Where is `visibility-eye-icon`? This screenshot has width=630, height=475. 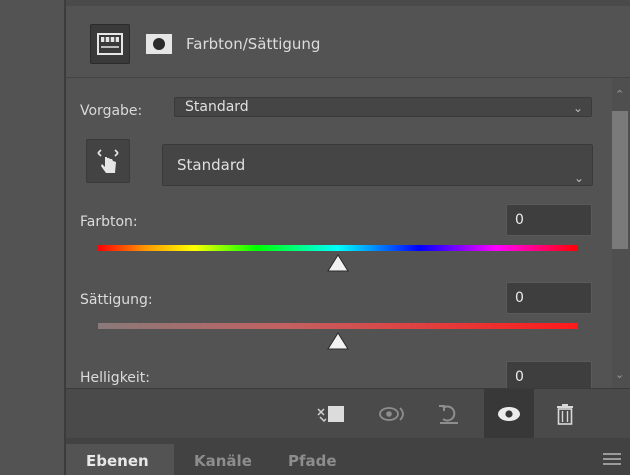 visibility-eye-icon is located at coordinates (509, 414).